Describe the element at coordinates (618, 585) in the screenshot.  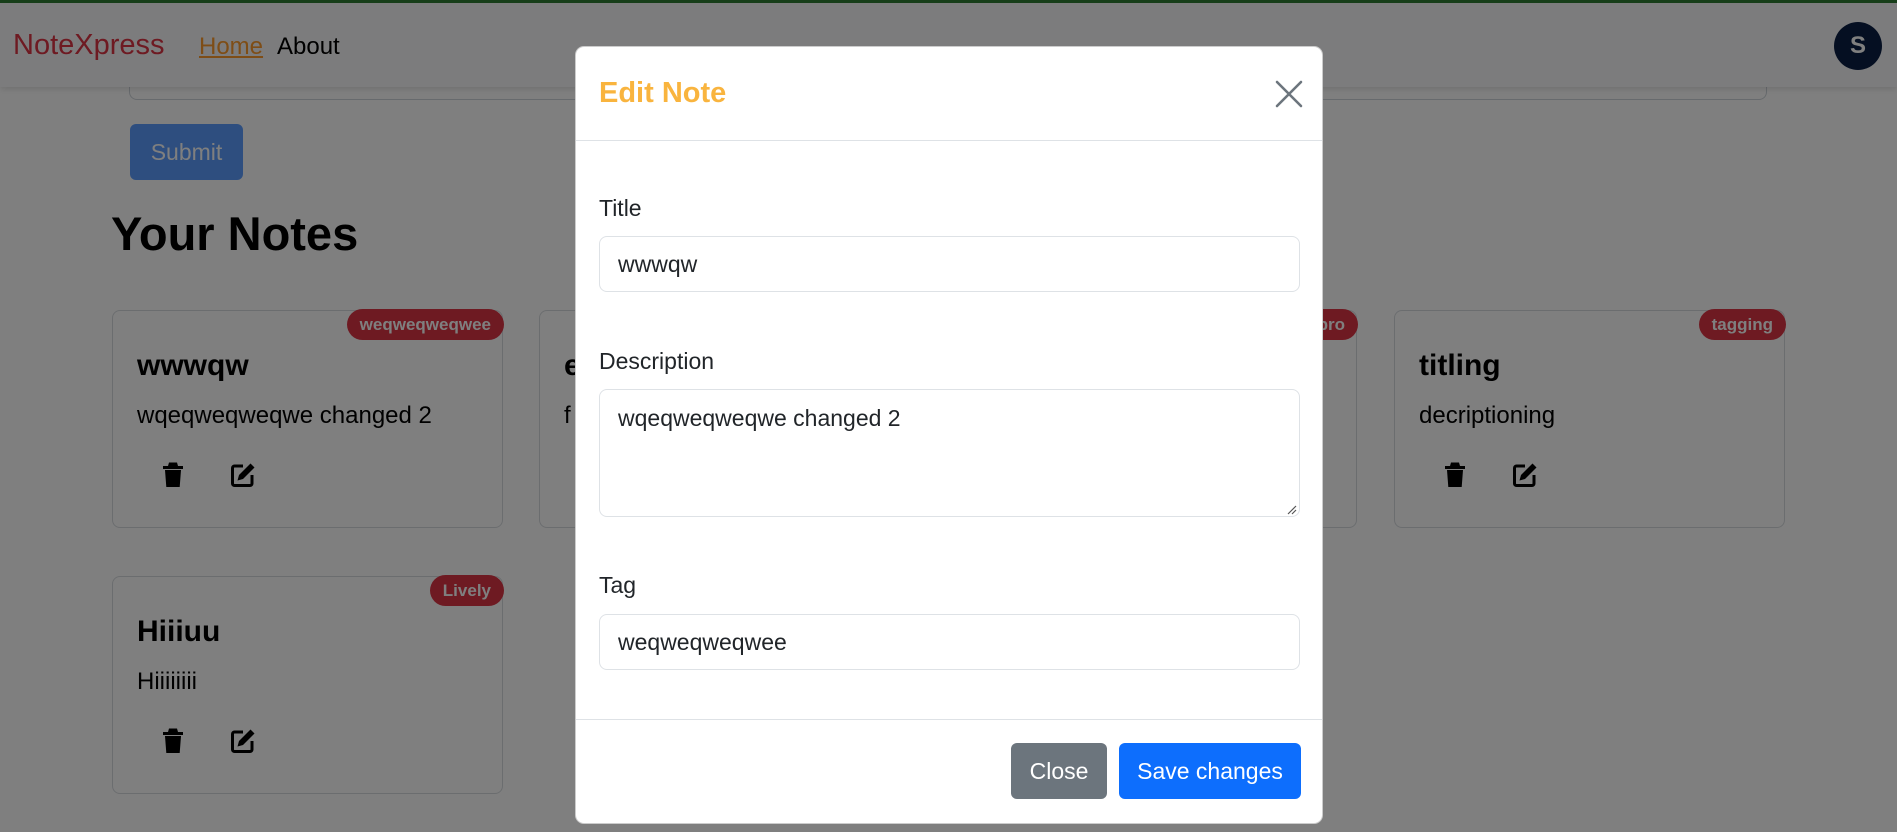
I see `tag-label: Tag` at that location.